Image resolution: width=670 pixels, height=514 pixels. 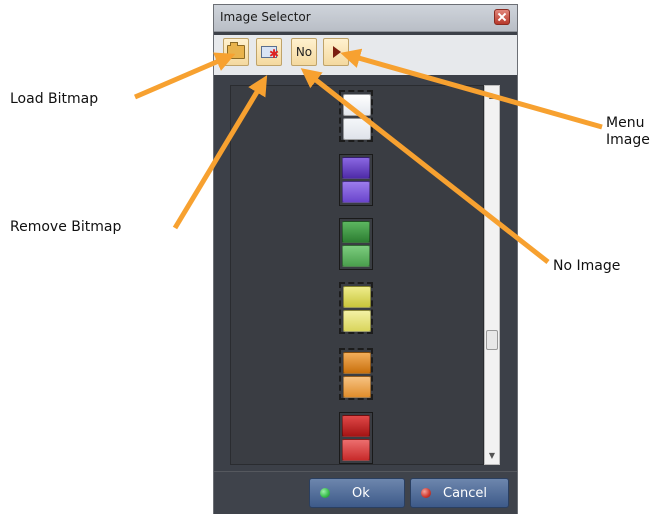 I want to click on label-image: Image, so click(x=628, y=140).